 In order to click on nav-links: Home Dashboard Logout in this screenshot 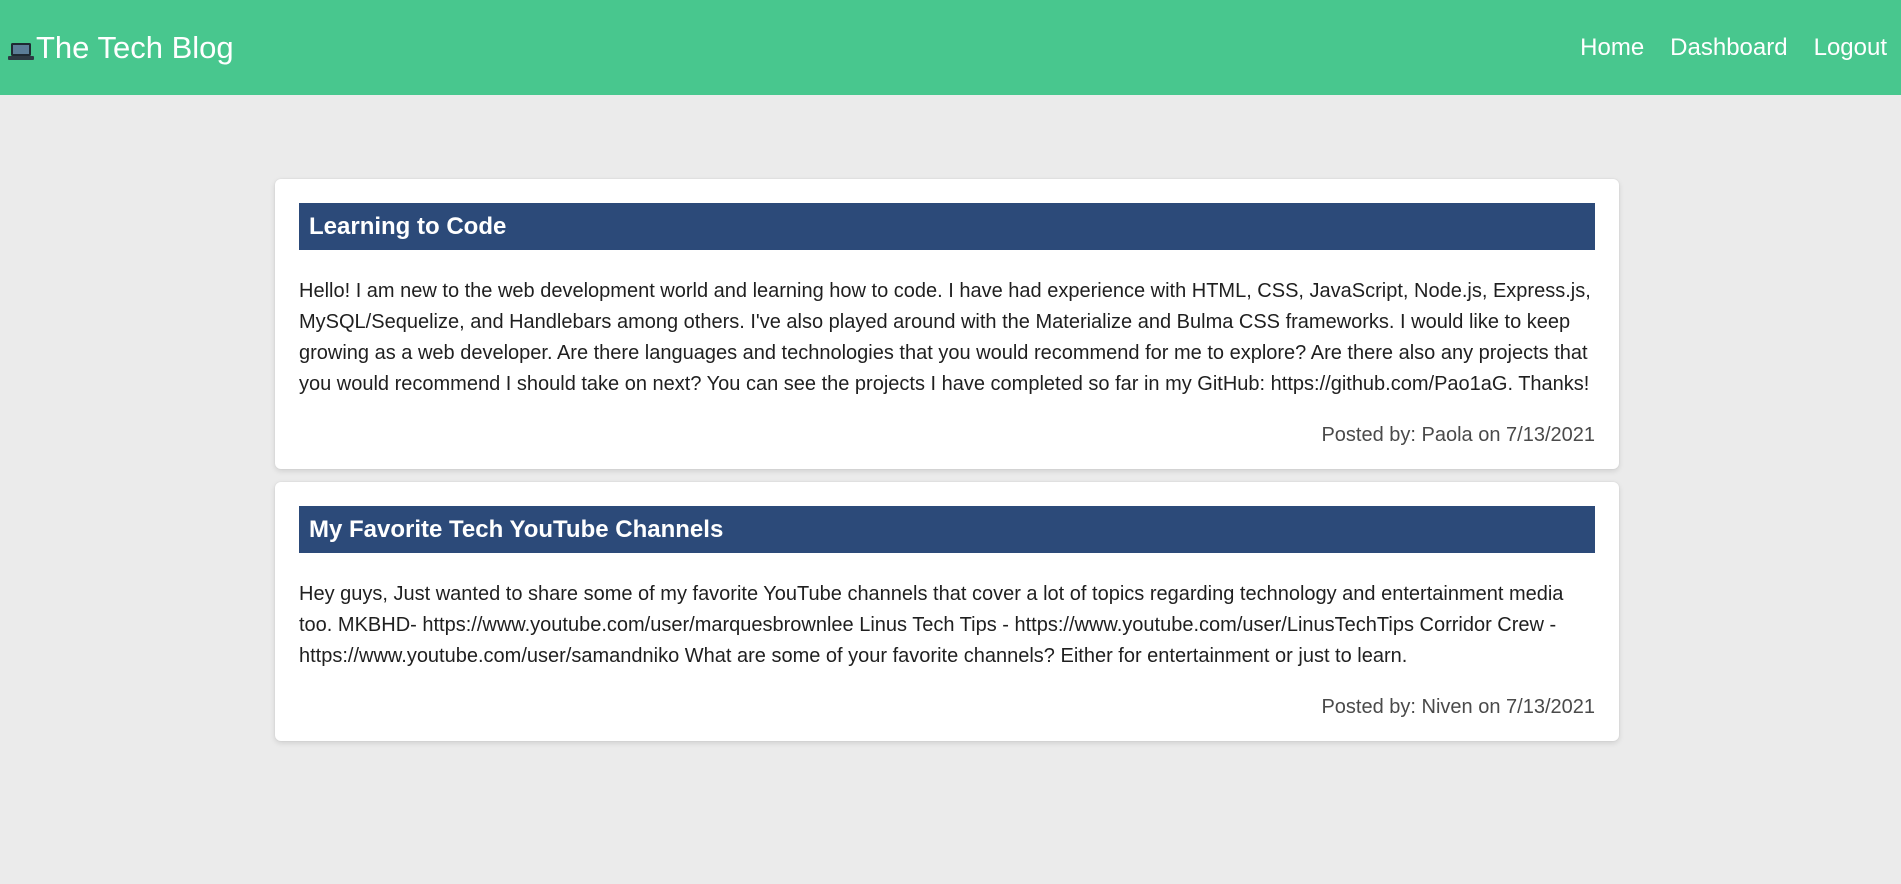, I will do `click(1733, 48)`.